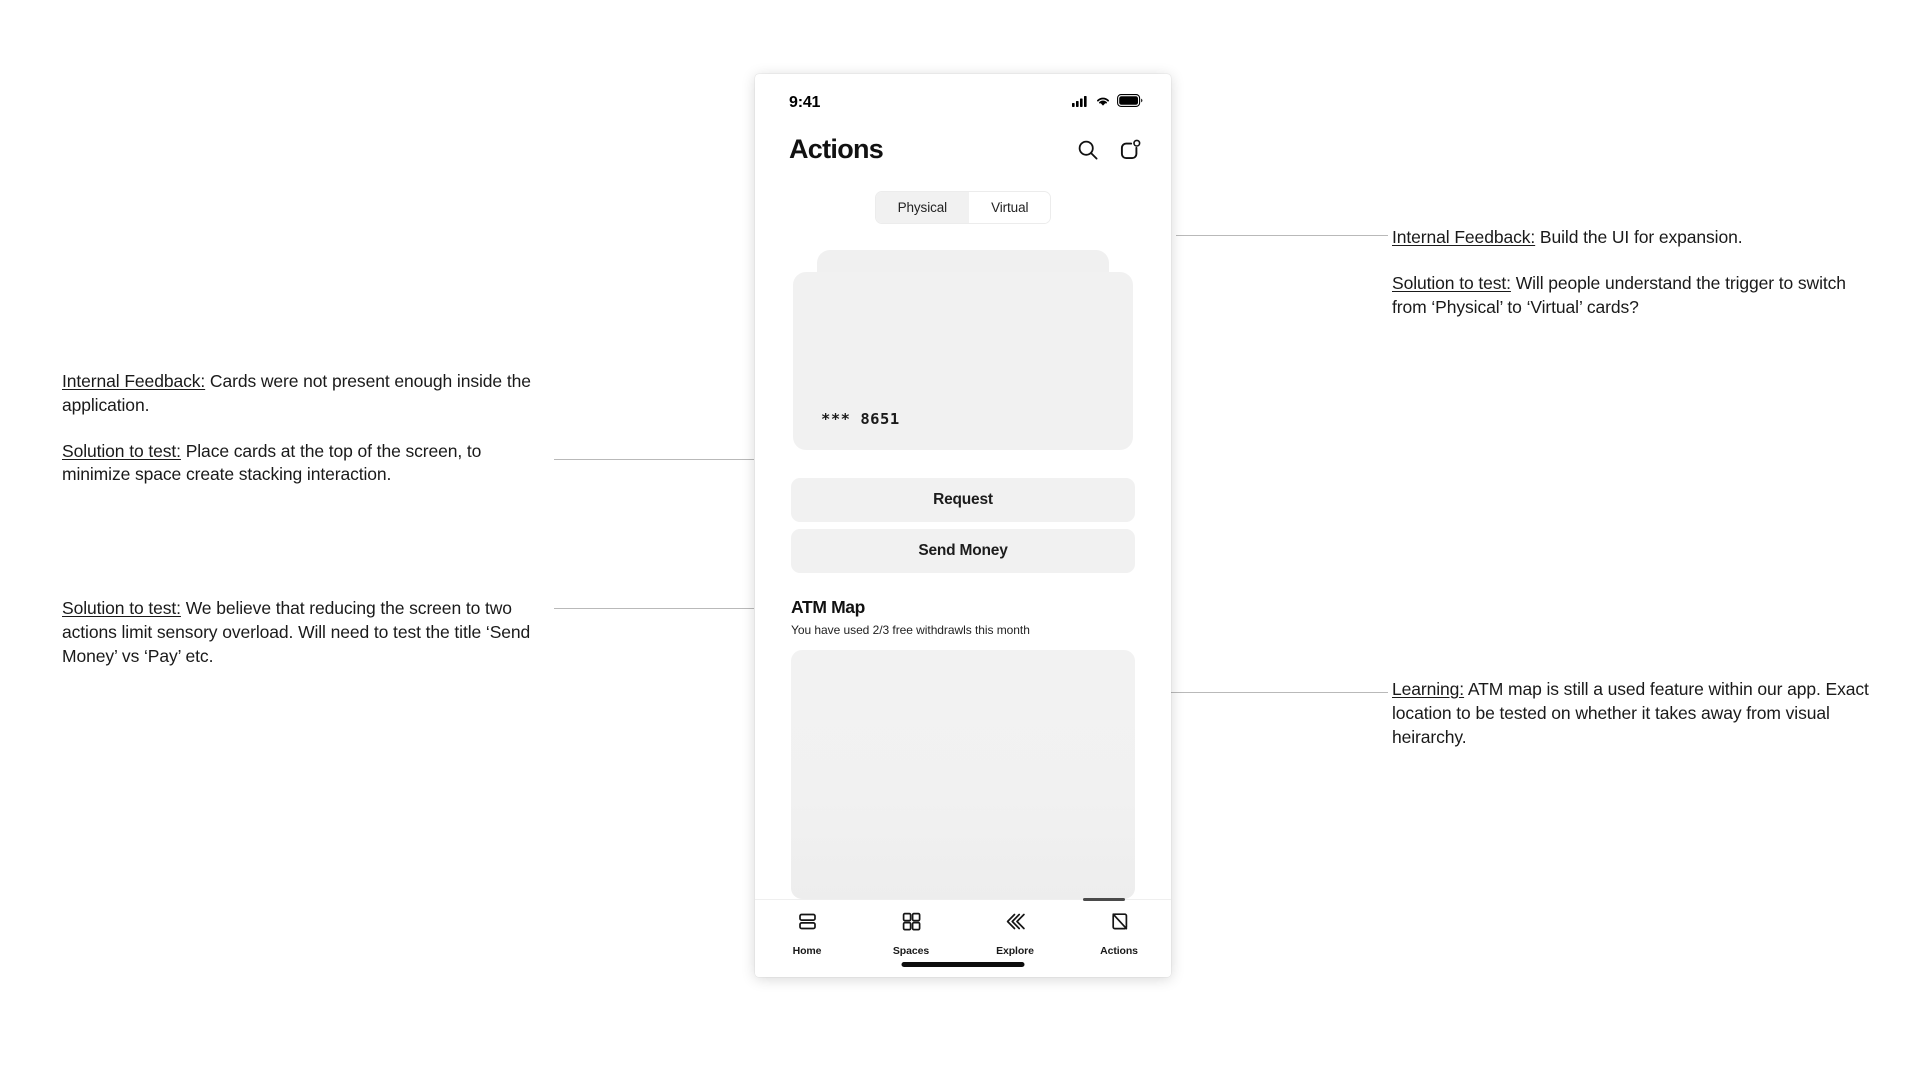 The height and width of the screenshot is (1066, 1920). What do you see at coordinates (963, 551) in the screenshot?
I see `send-money-button: Send Money` at bounding box center [963, 551].